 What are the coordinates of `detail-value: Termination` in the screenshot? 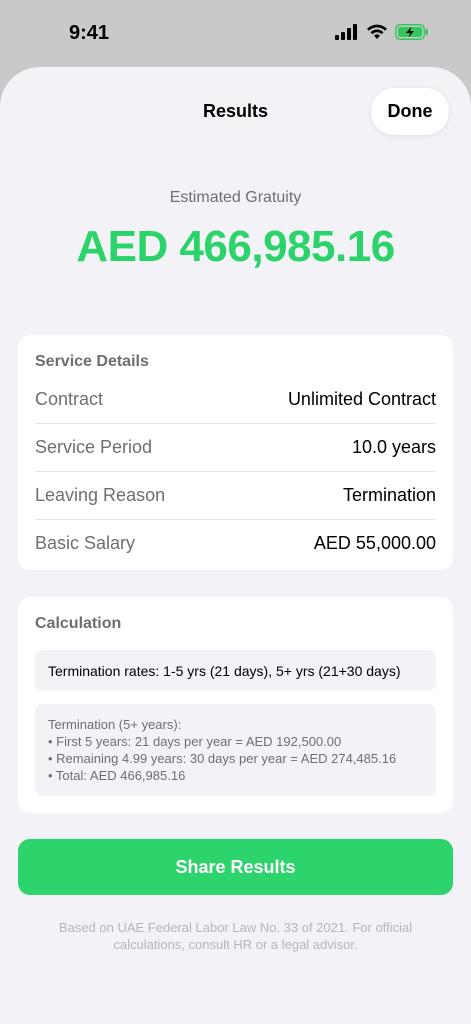 It's located at (389, 495).